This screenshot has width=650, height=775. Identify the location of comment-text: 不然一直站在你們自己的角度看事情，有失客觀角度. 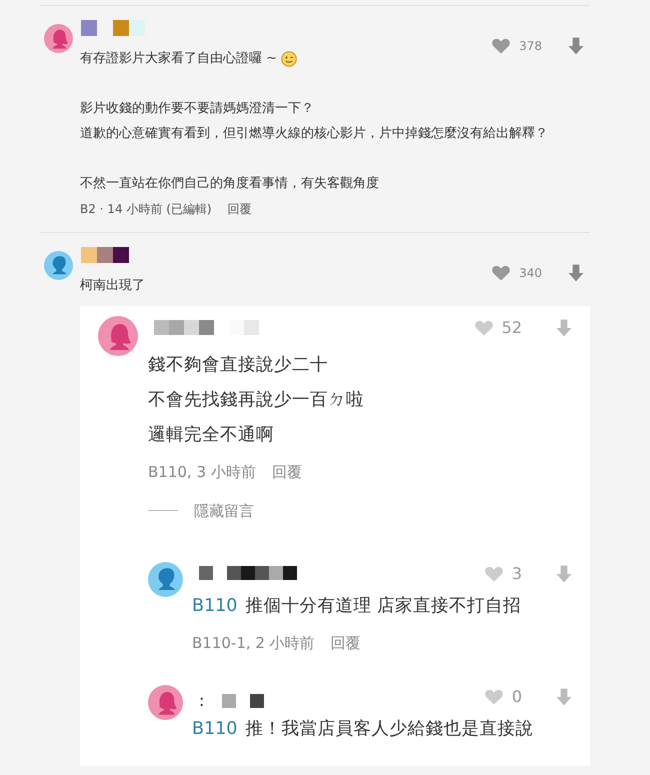
(229, 184).